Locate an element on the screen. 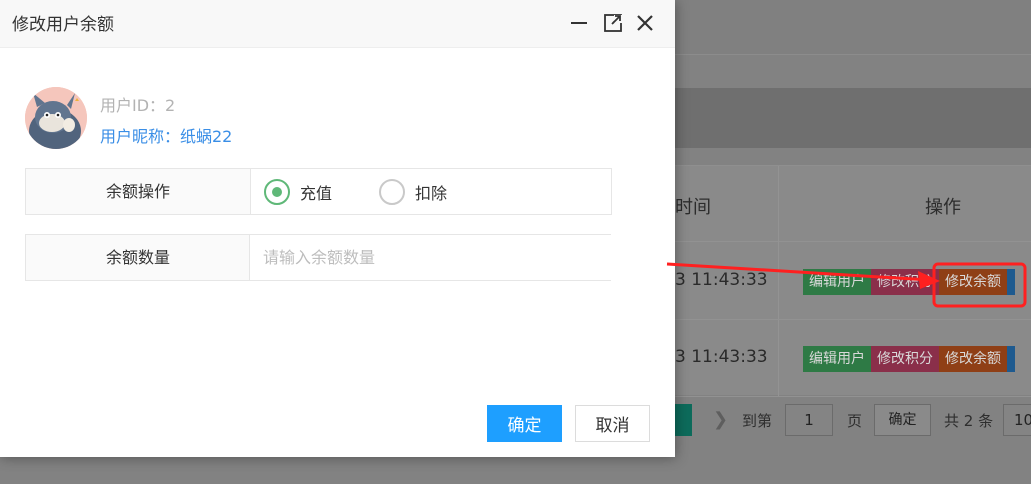  radio-deduct: 扣除 is located at coordinates (413, 192).